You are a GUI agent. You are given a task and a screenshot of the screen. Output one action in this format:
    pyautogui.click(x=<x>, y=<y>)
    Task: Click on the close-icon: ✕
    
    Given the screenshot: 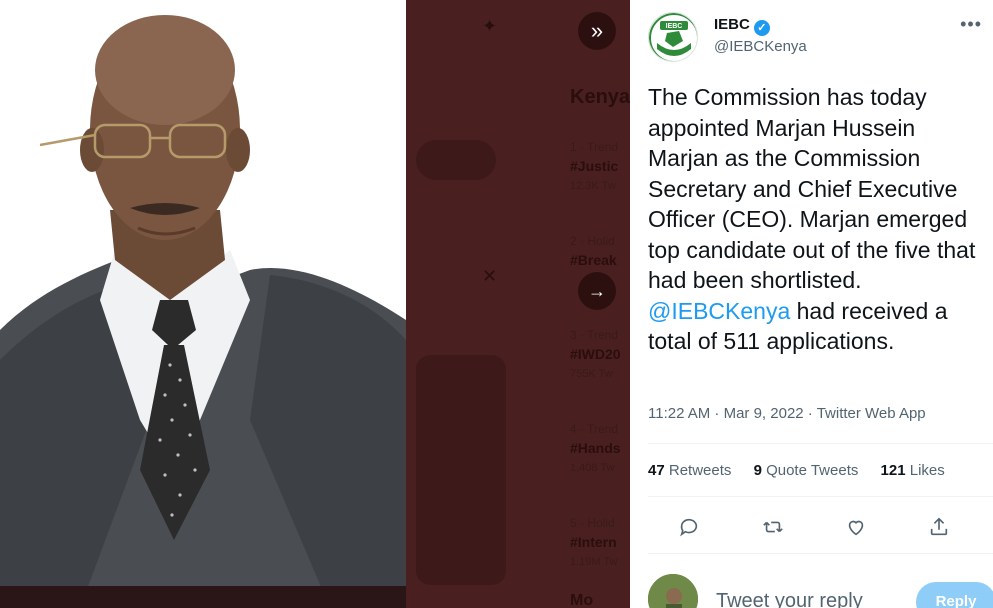 What is the action you would take?
    pyautogui.click(x=490, y=276)
    